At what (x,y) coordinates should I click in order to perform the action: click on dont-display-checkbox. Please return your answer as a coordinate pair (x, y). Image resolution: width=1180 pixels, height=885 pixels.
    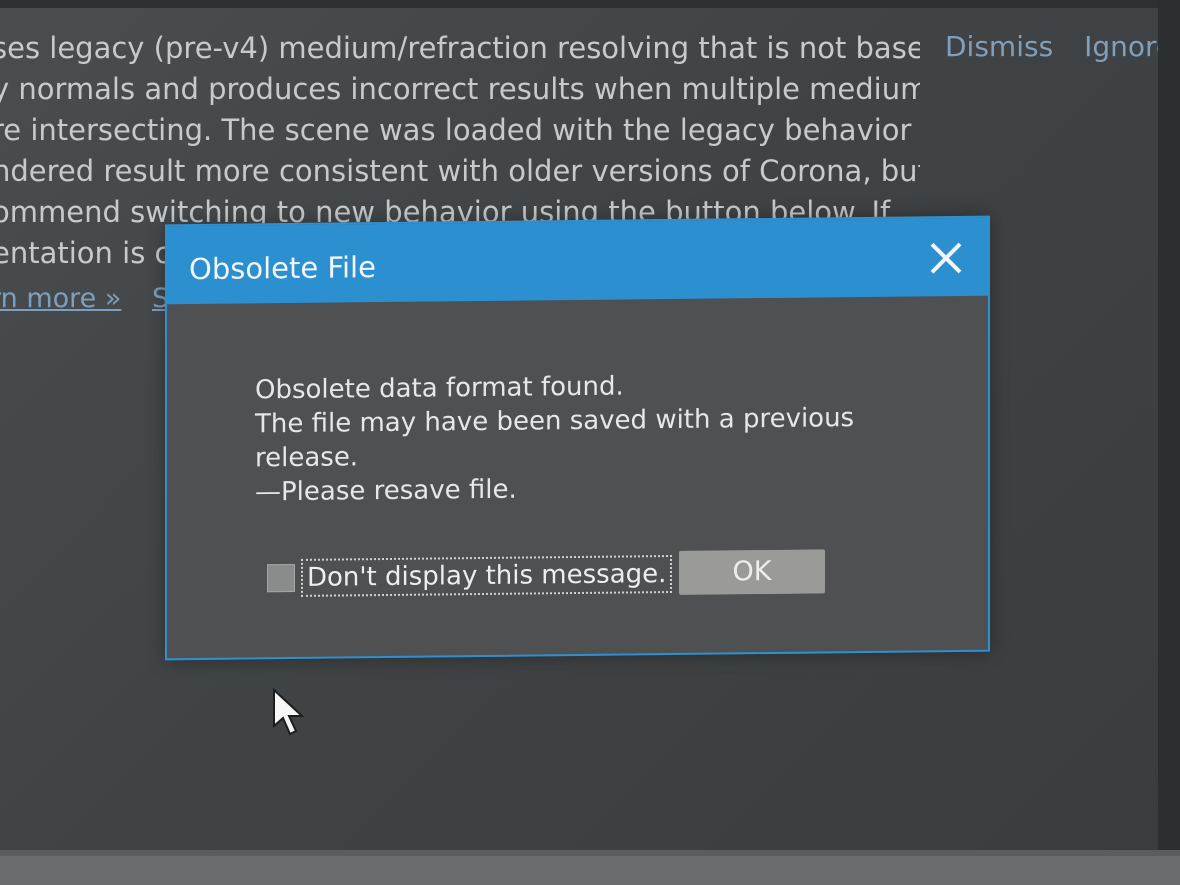
    Looking at the image, I should click on (281, 578).